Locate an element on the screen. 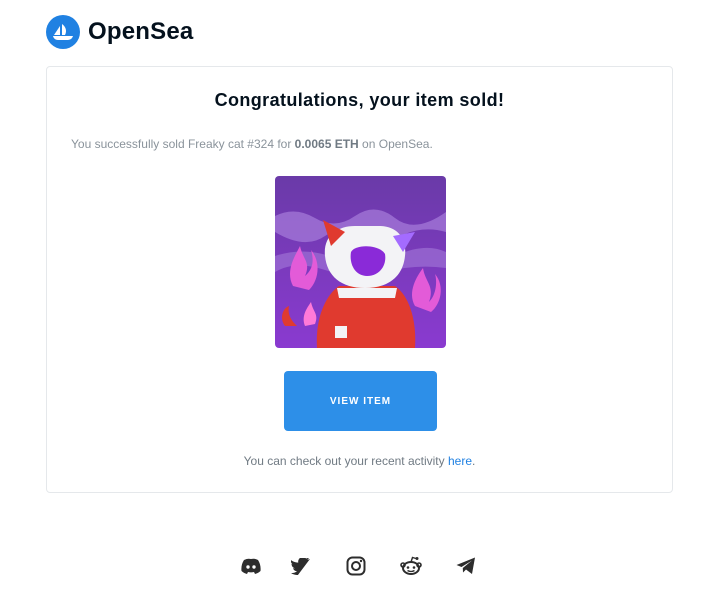 The width and height of the screenshot is (720, 610). discord-icon is located at coordinates (251, 566).